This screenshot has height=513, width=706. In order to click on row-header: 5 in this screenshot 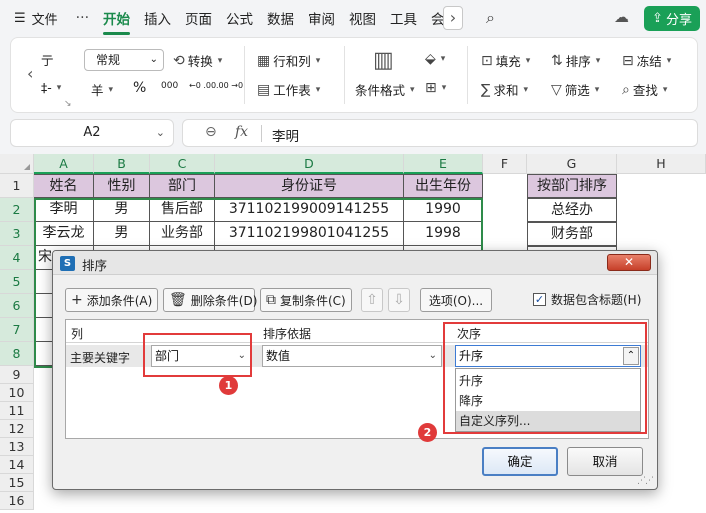, I will do `click(17, 282)`.